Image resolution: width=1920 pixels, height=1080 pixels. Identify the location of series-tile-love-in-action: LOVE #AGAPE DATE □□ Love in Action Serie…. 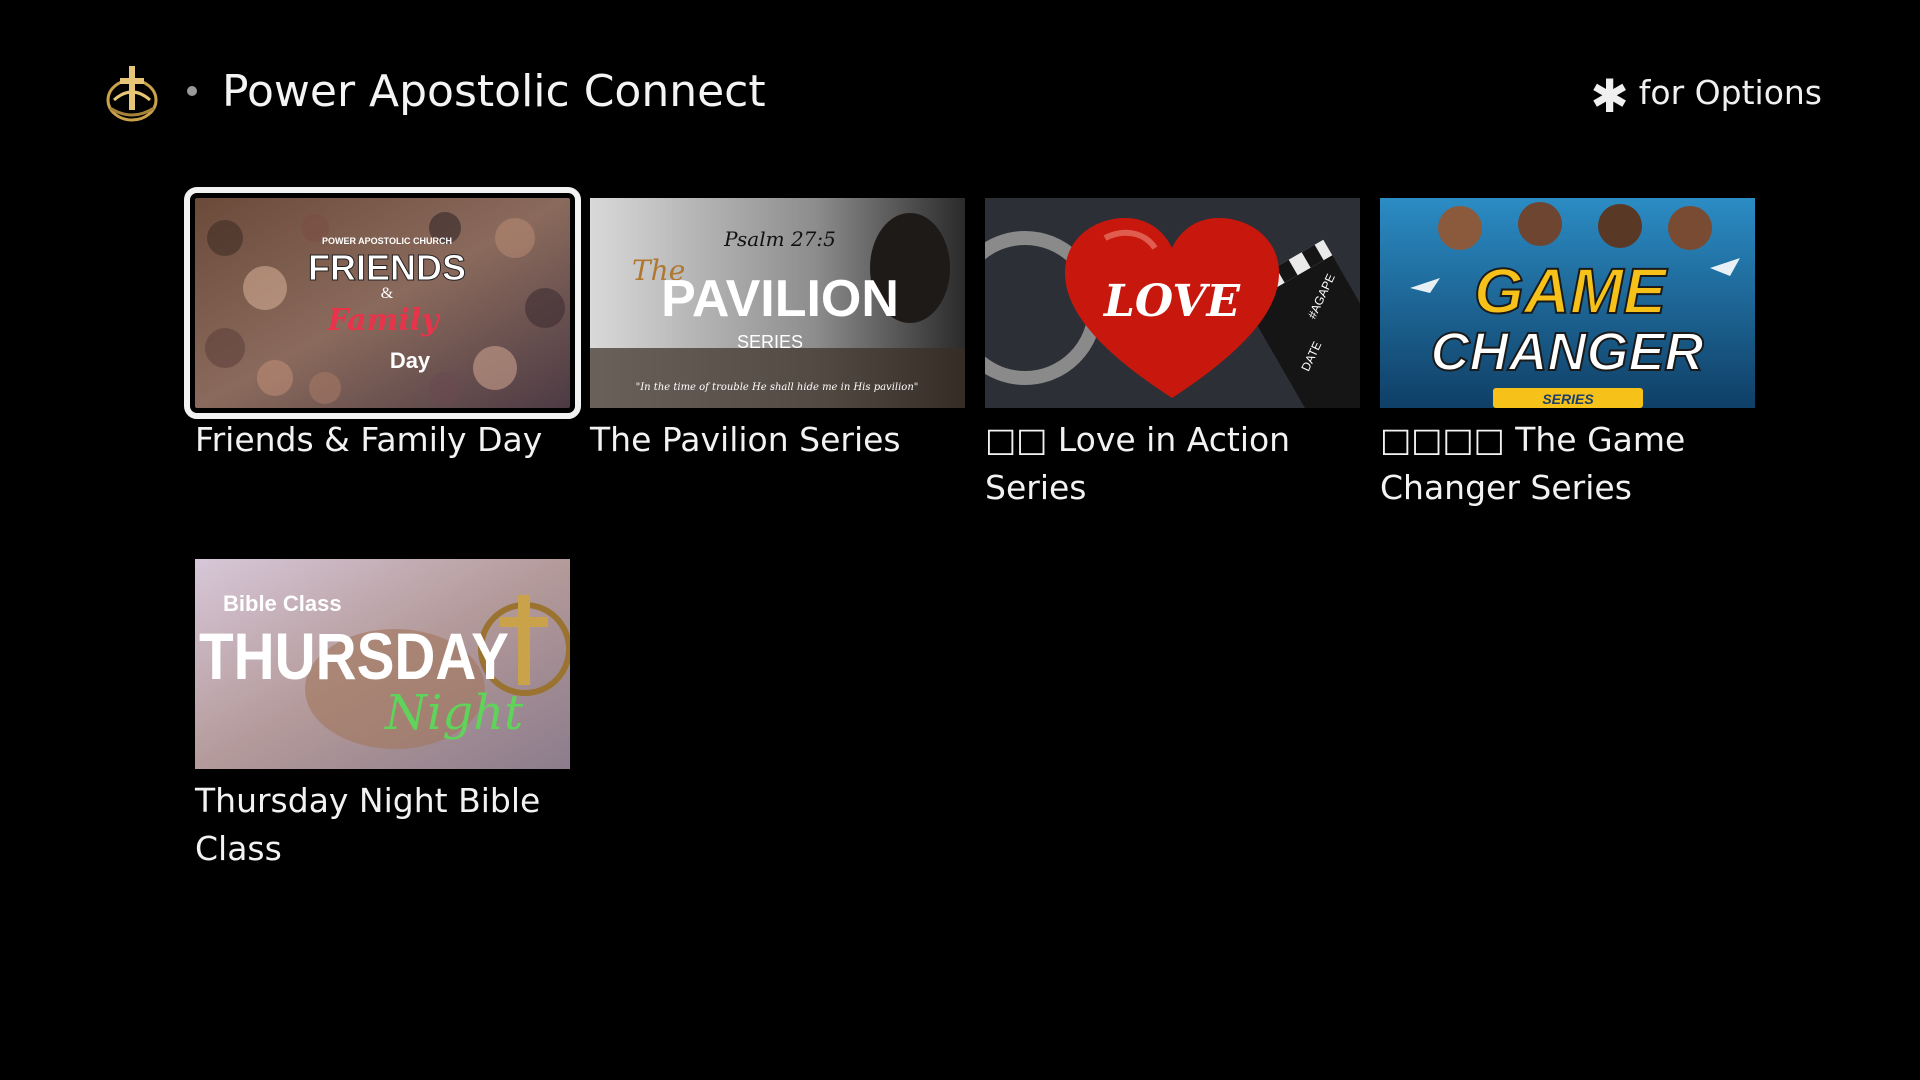
(1172, 355).